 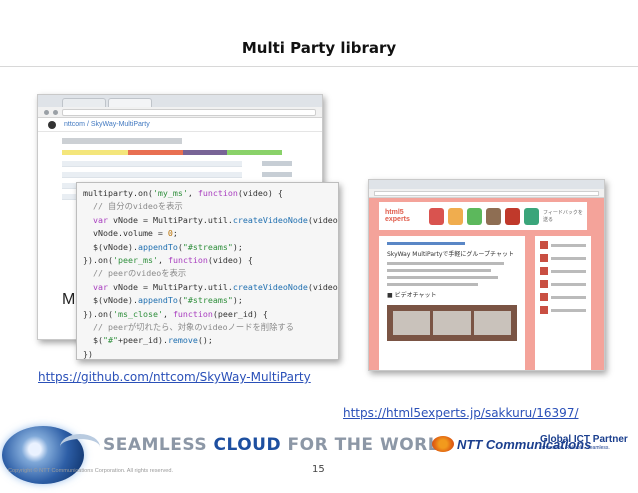 I want to click on article-title-line, so click(x=426, y=243).